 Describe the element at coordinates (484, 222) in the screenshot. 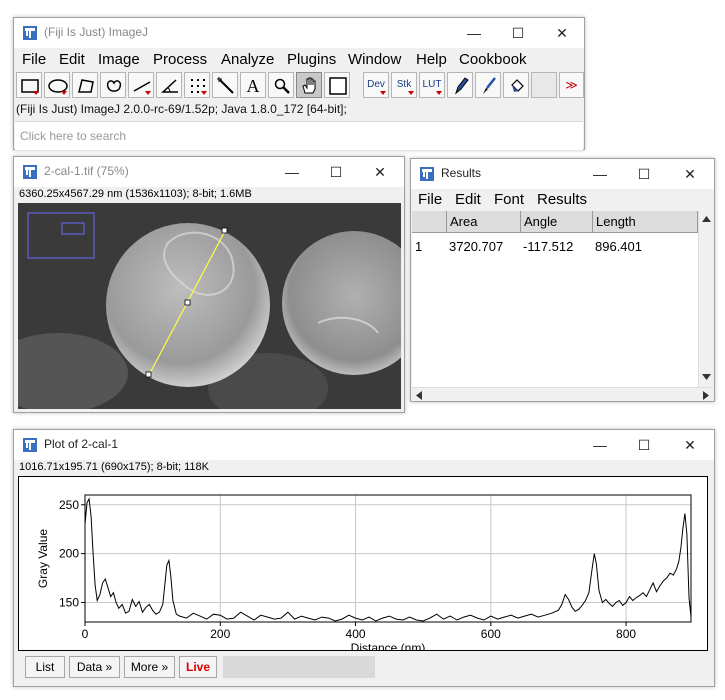

I see `column-header-area: Area` at that location.